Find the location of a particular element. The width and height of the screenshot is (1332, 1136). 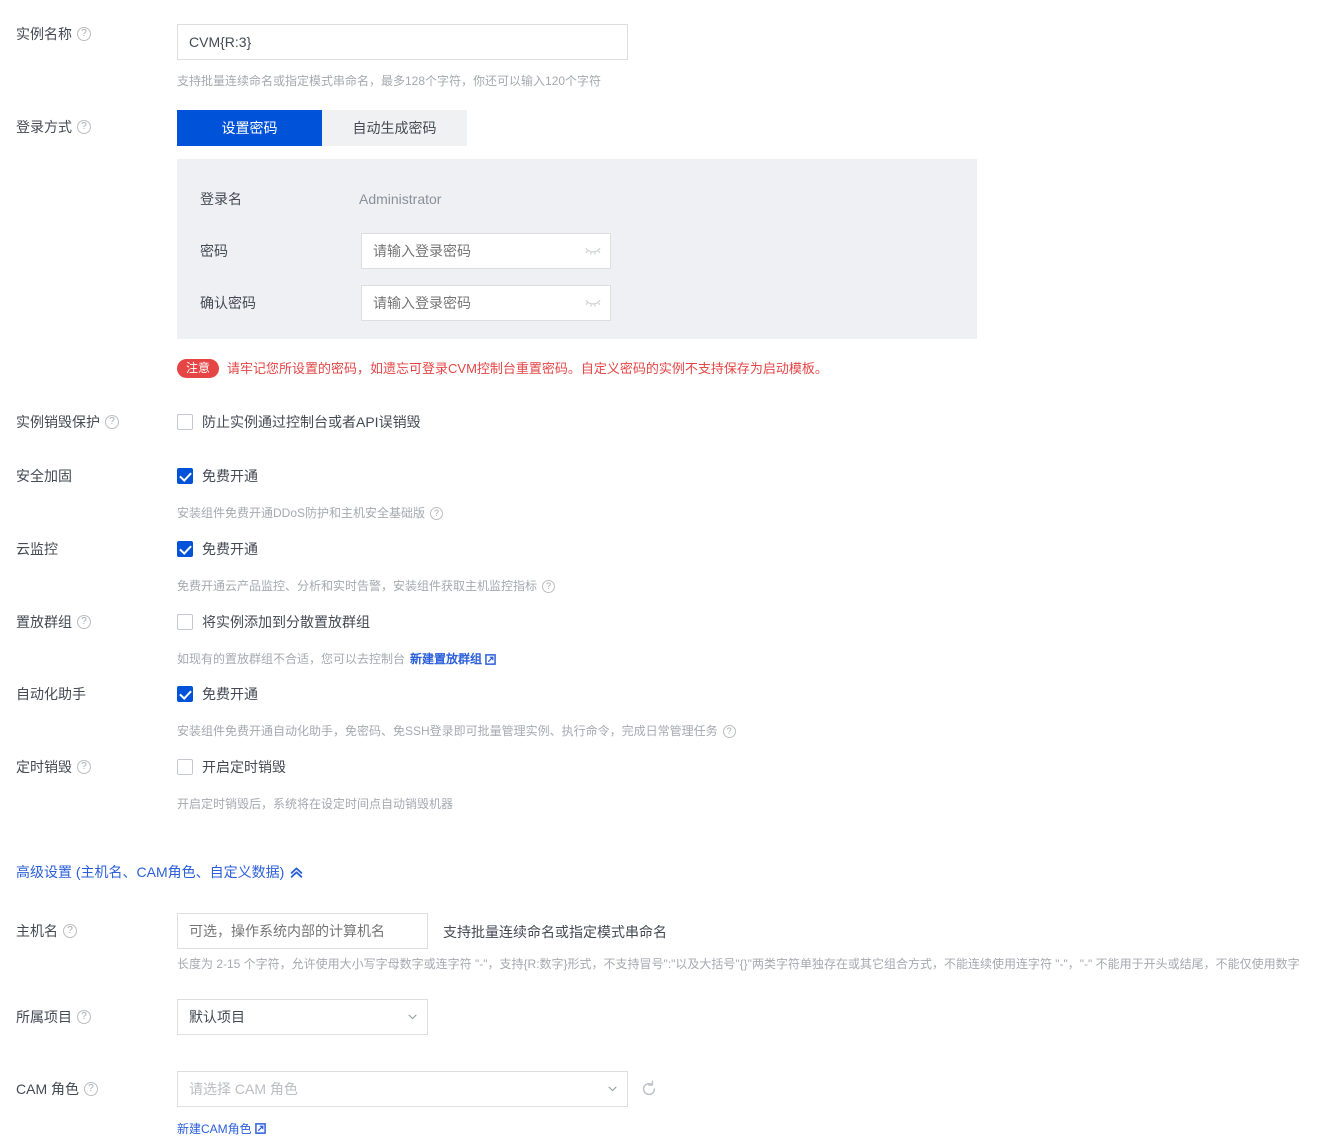

placement-group-hint: 如现有的置放群组不合适，您可以去控制台 新建置放群组 is located at coordinates (336, 659).